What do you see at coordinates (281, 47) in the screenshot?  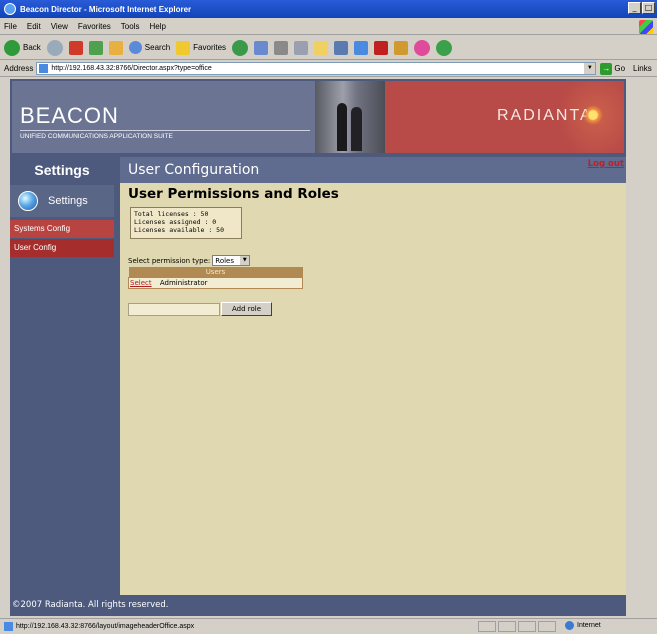 I see `print-icon` at bounding box center [281, 47].